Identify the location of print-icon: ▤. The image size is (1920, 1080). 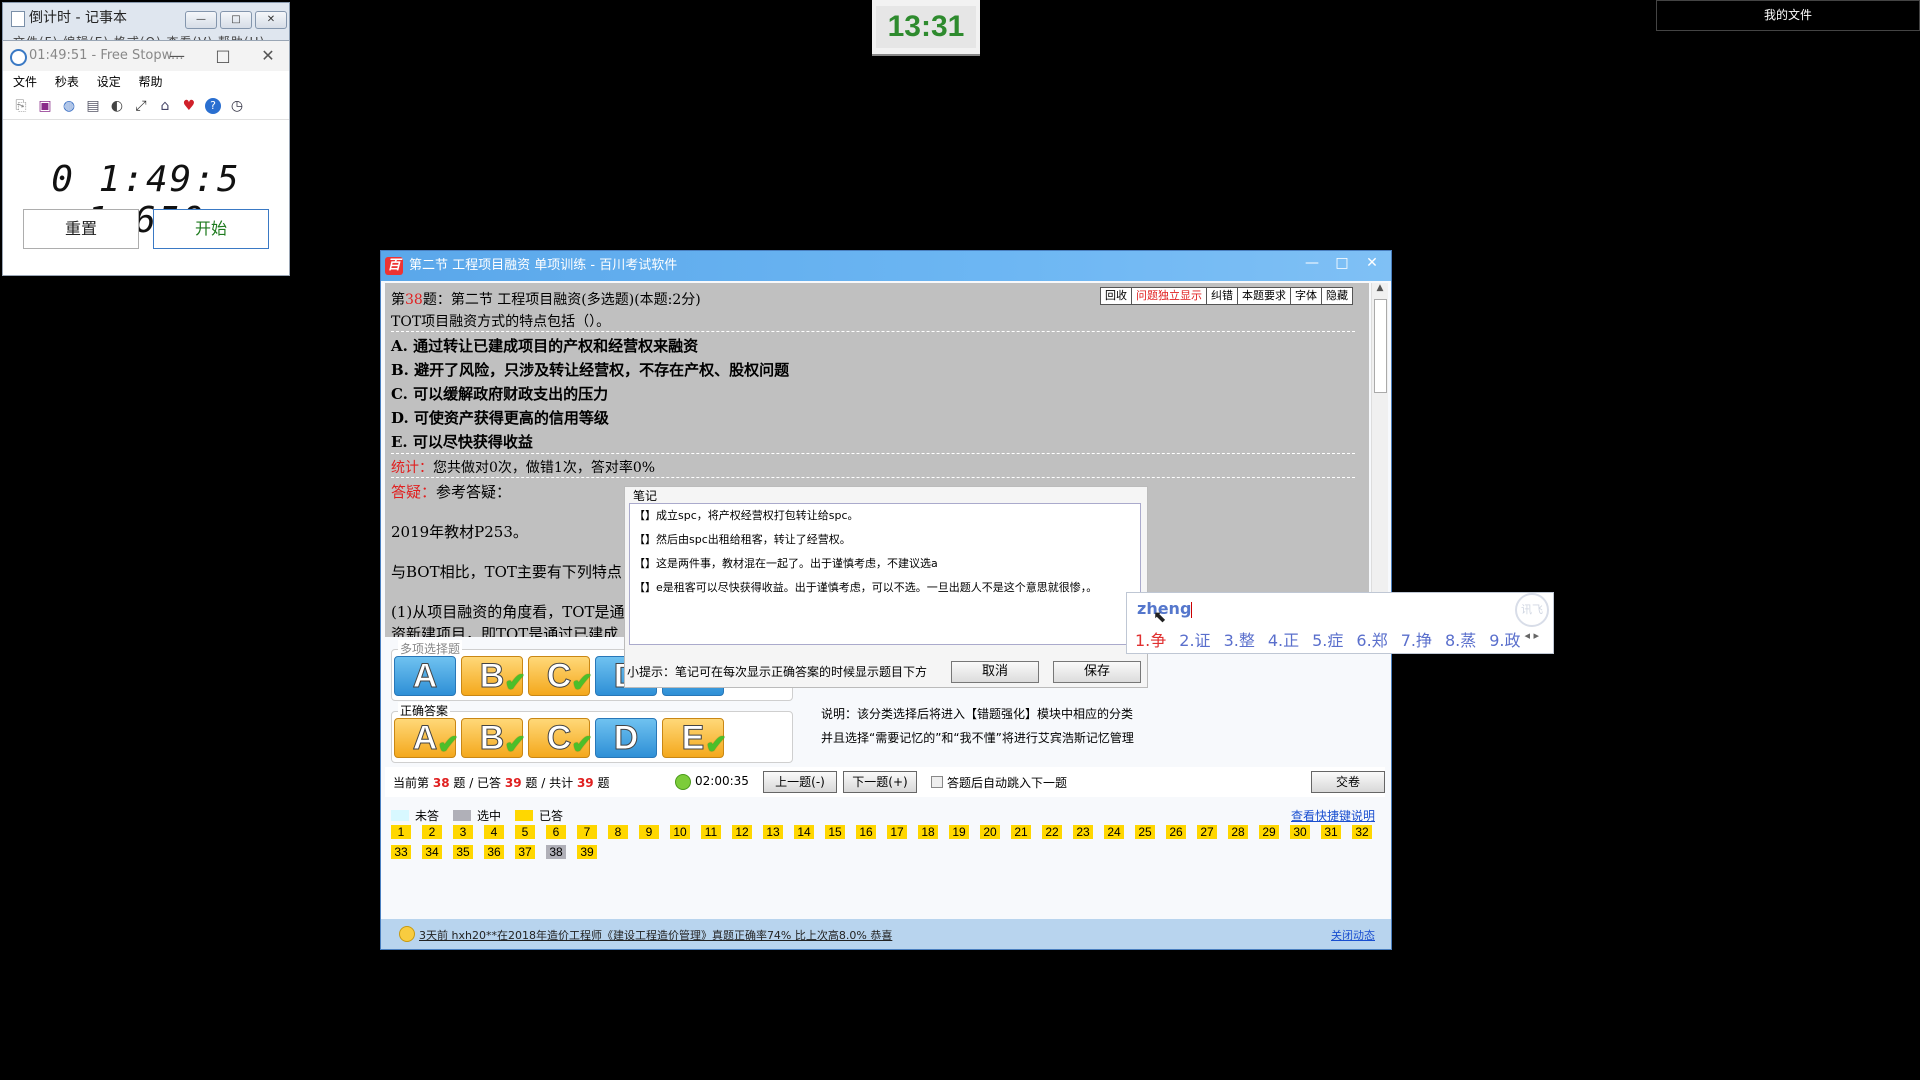
(93, 106).